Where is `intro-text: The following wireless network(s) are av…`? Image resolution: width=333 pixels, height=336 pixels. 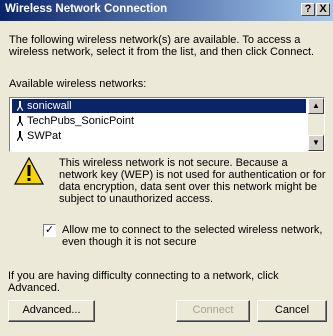 intro-text: The following wireless network(s) are av… is located at coordinates (162, 46).